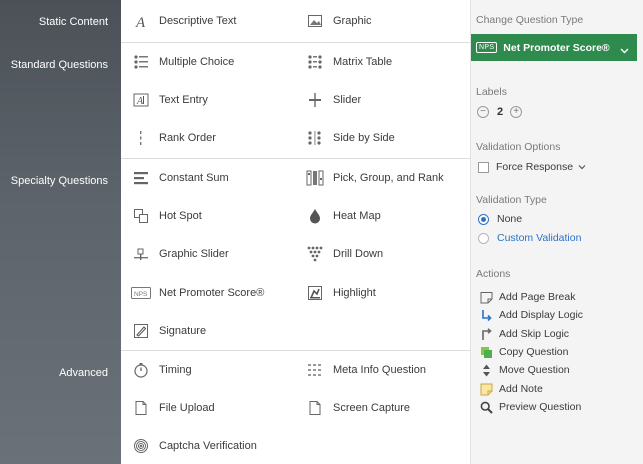  Describe the element at coordinates (59, 181) in the screenshot. I see `category-specialty-questions: Specialty Questions` at that location.